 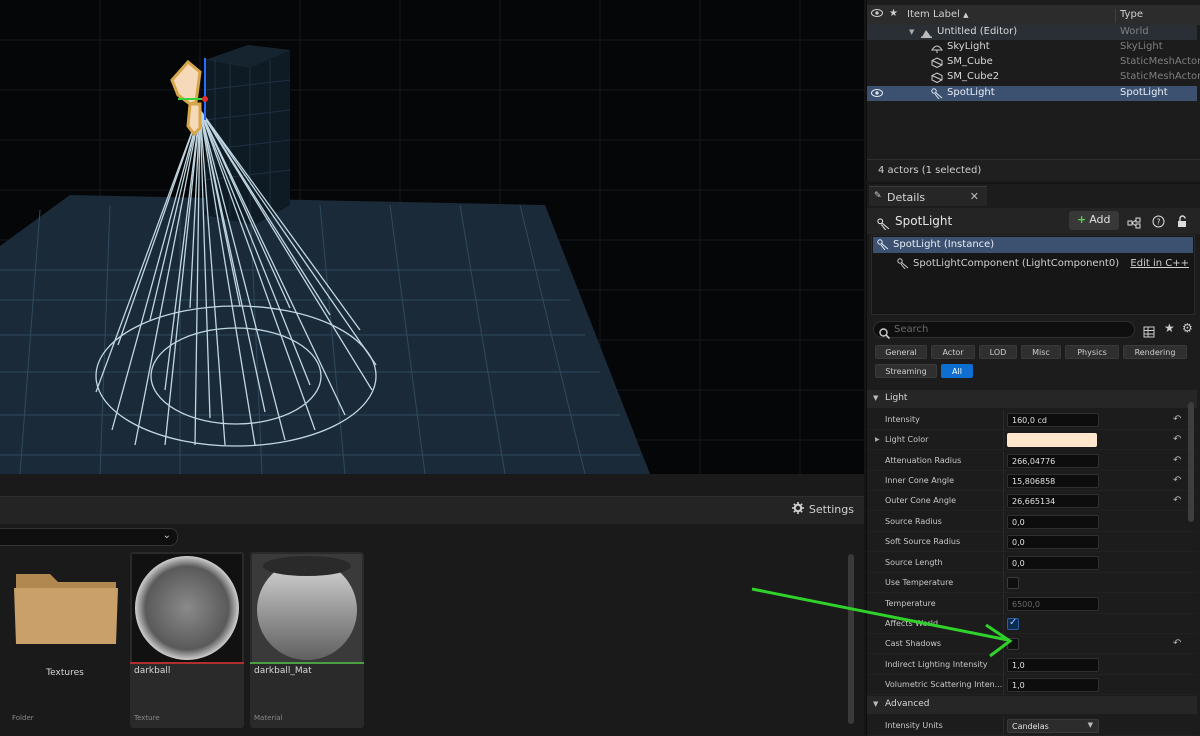 I want to click on help-icon: ?, so click(x=1158, y=222).